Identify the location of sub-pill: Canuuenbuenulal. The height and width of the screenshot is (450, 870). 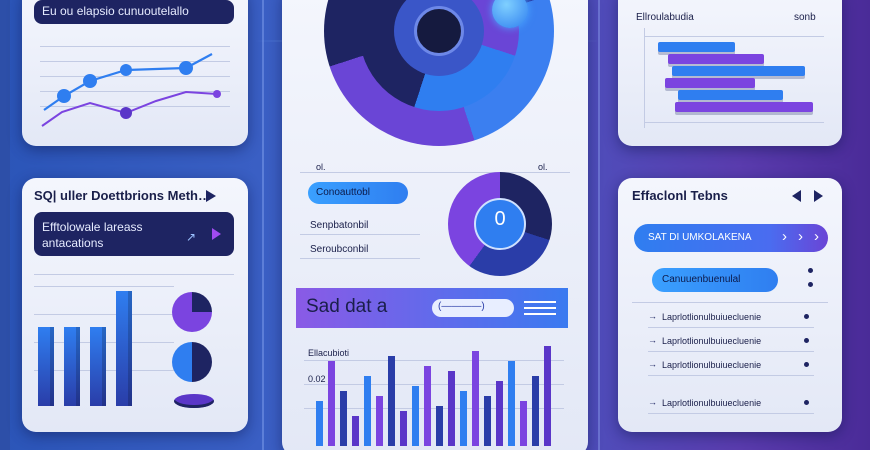
(715, 280).